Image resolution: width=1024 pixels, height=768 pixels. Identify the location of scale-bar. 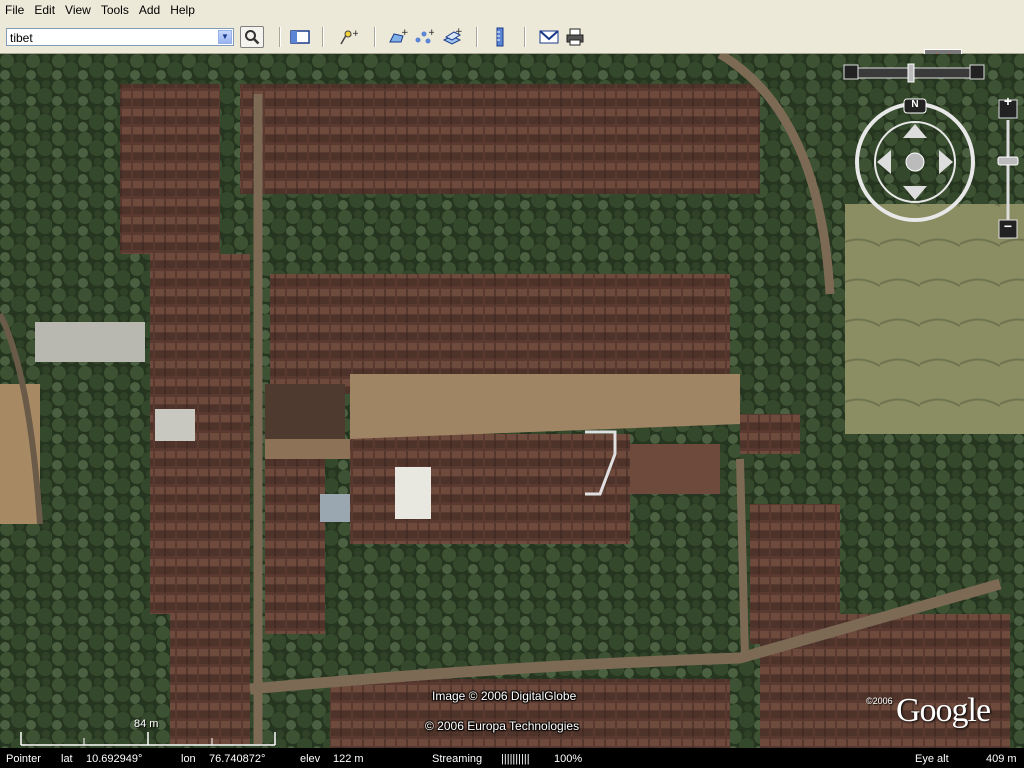
(148, 739).